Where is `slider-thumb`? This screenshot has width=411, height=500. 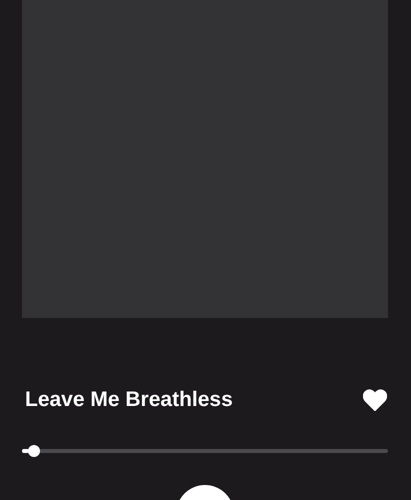 slider-thumb is located at coordinates (34, 451).